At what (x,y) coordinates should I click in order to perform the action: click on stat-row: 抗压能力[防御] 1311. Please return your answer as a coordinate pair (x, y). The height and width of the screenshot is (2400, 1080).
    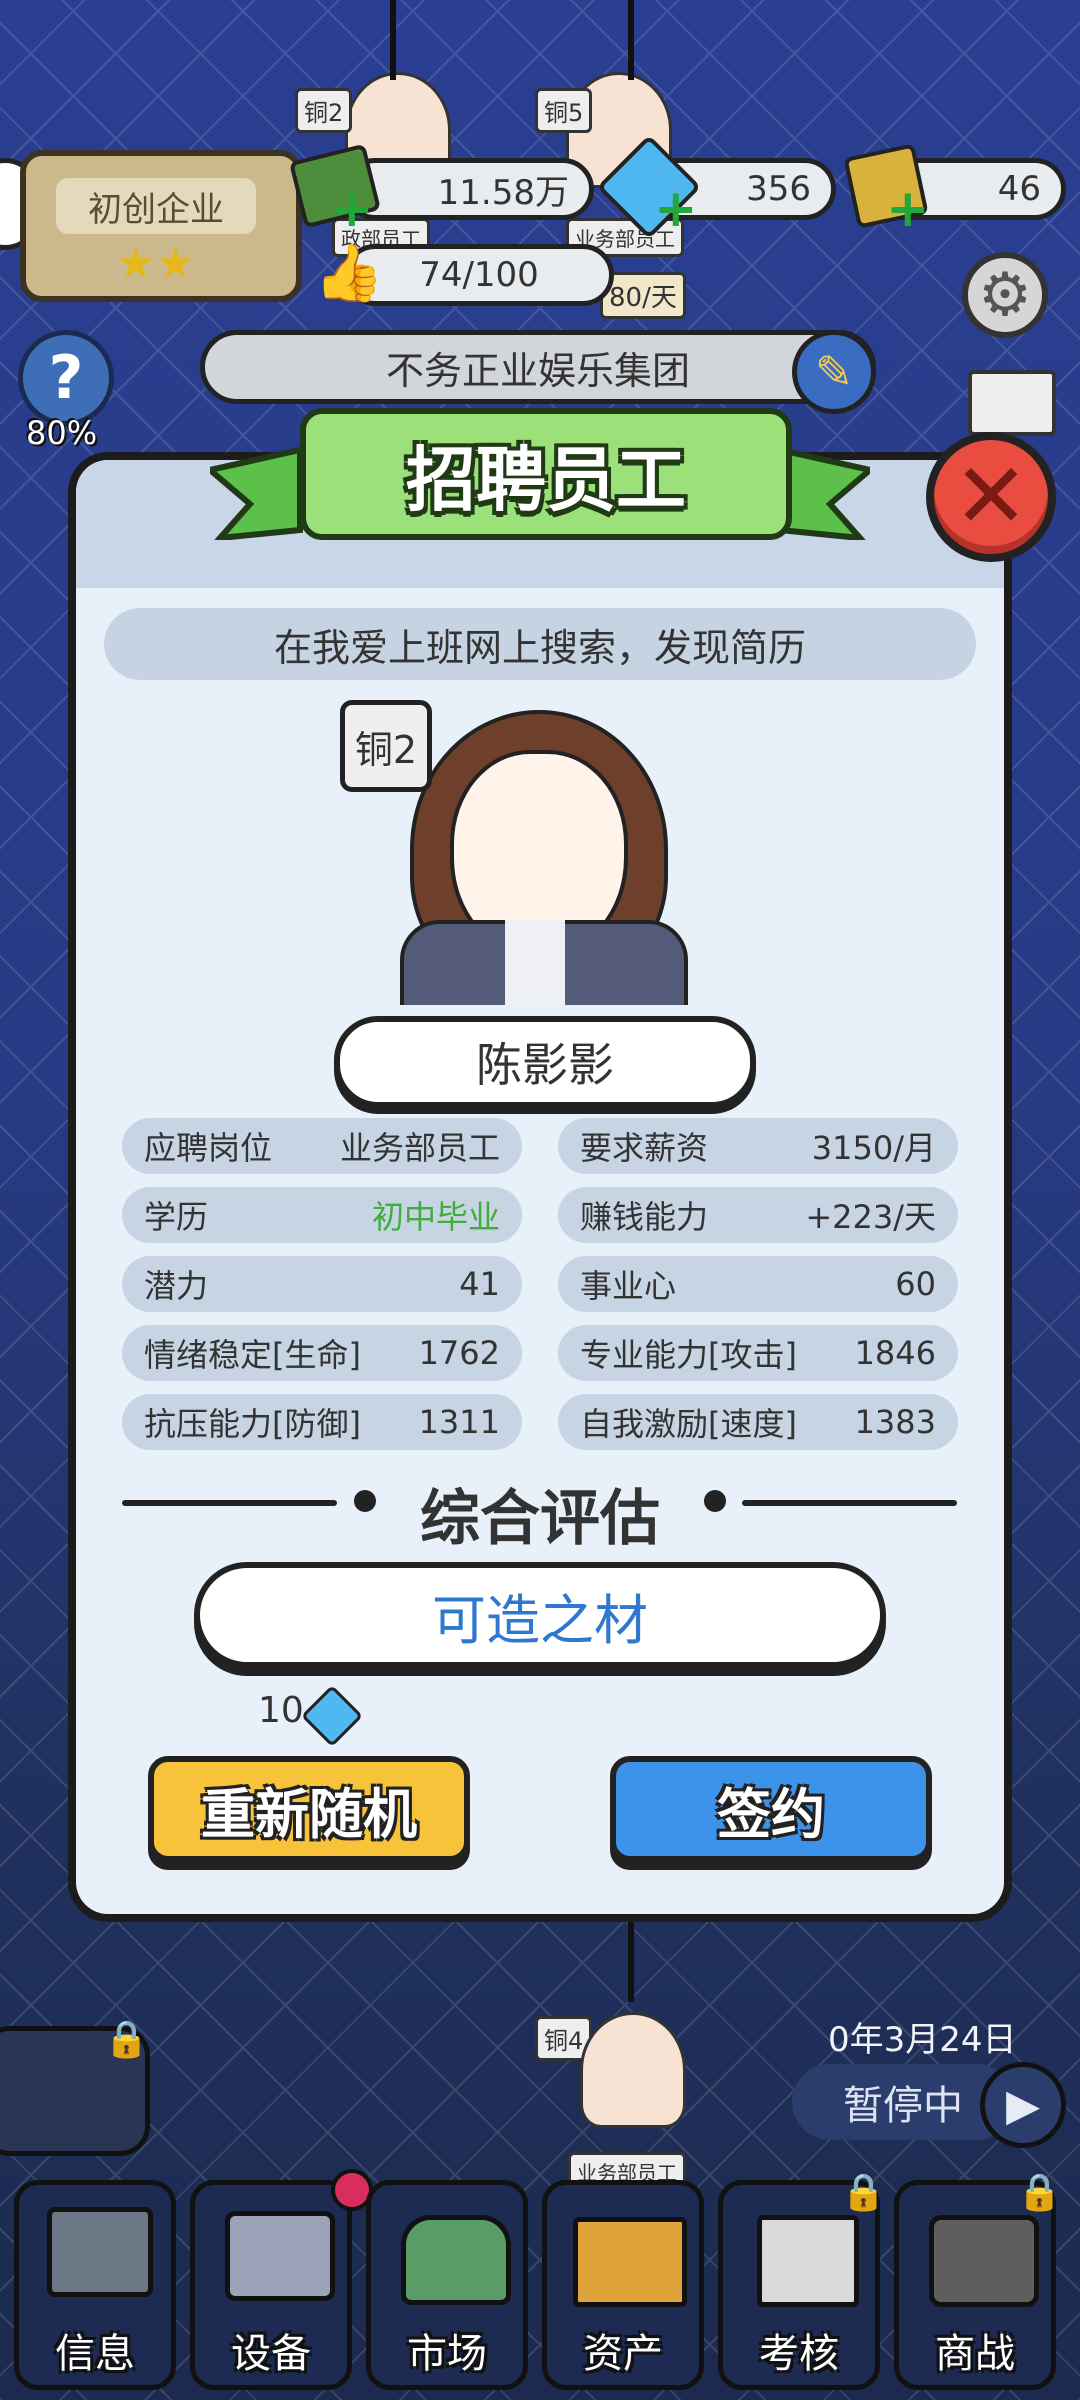
    Looking at the image, I should click on (322, 1422).